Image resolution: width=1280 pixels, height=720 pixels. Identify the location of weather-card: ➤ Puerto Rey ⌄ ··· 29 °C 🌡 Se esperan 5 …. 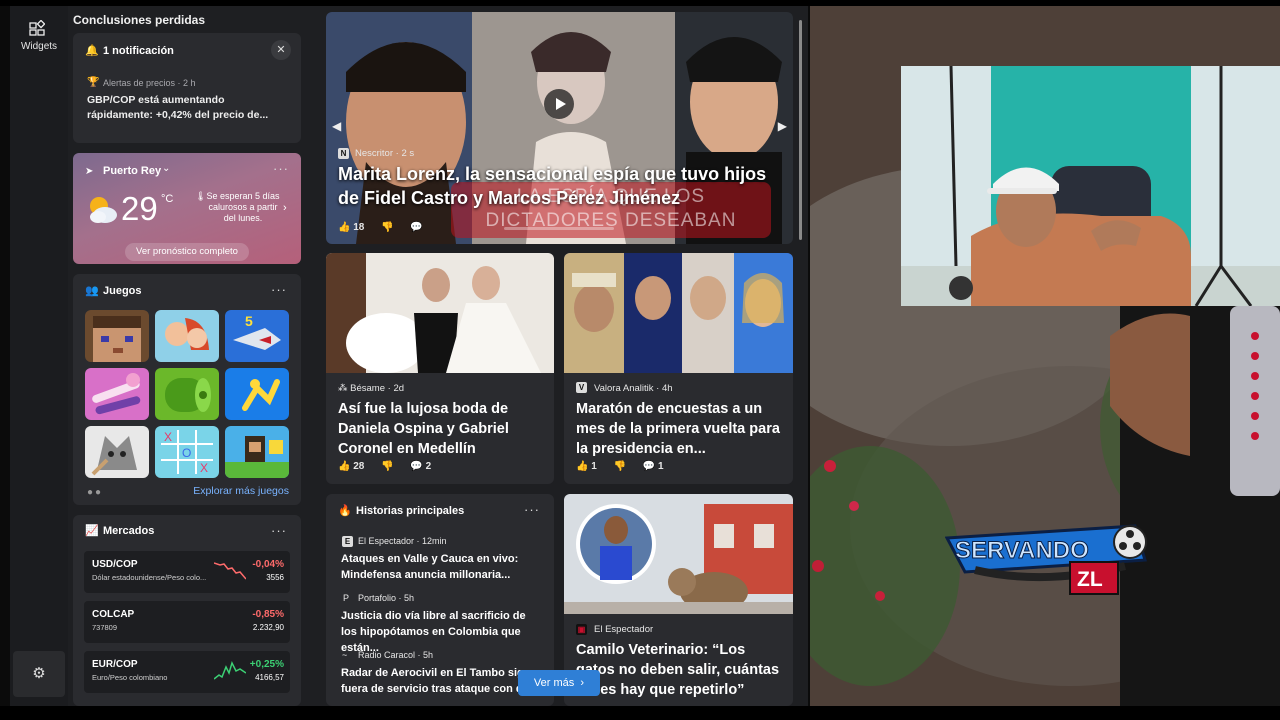
(187, 208).